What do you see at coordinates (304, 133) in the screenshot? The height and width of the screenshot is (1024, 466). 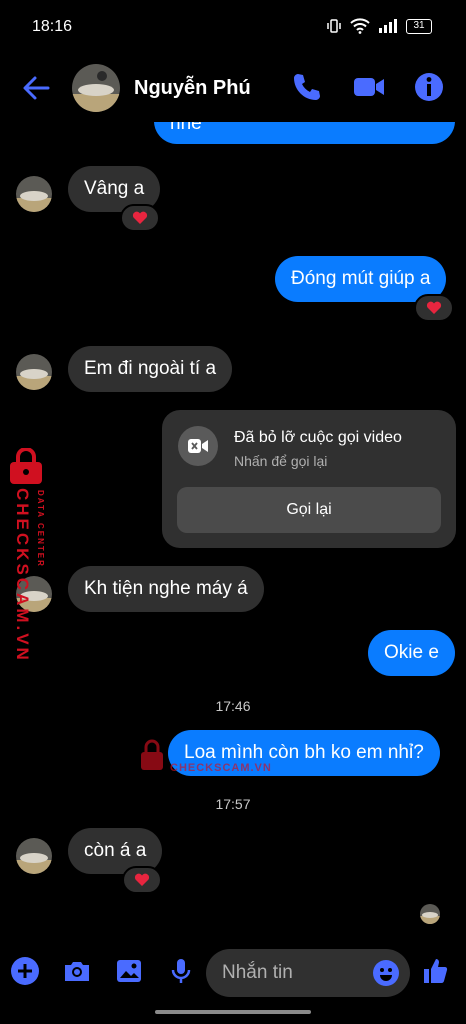 I see `message-out-partial: nhé` at bounding box center [304, 133].